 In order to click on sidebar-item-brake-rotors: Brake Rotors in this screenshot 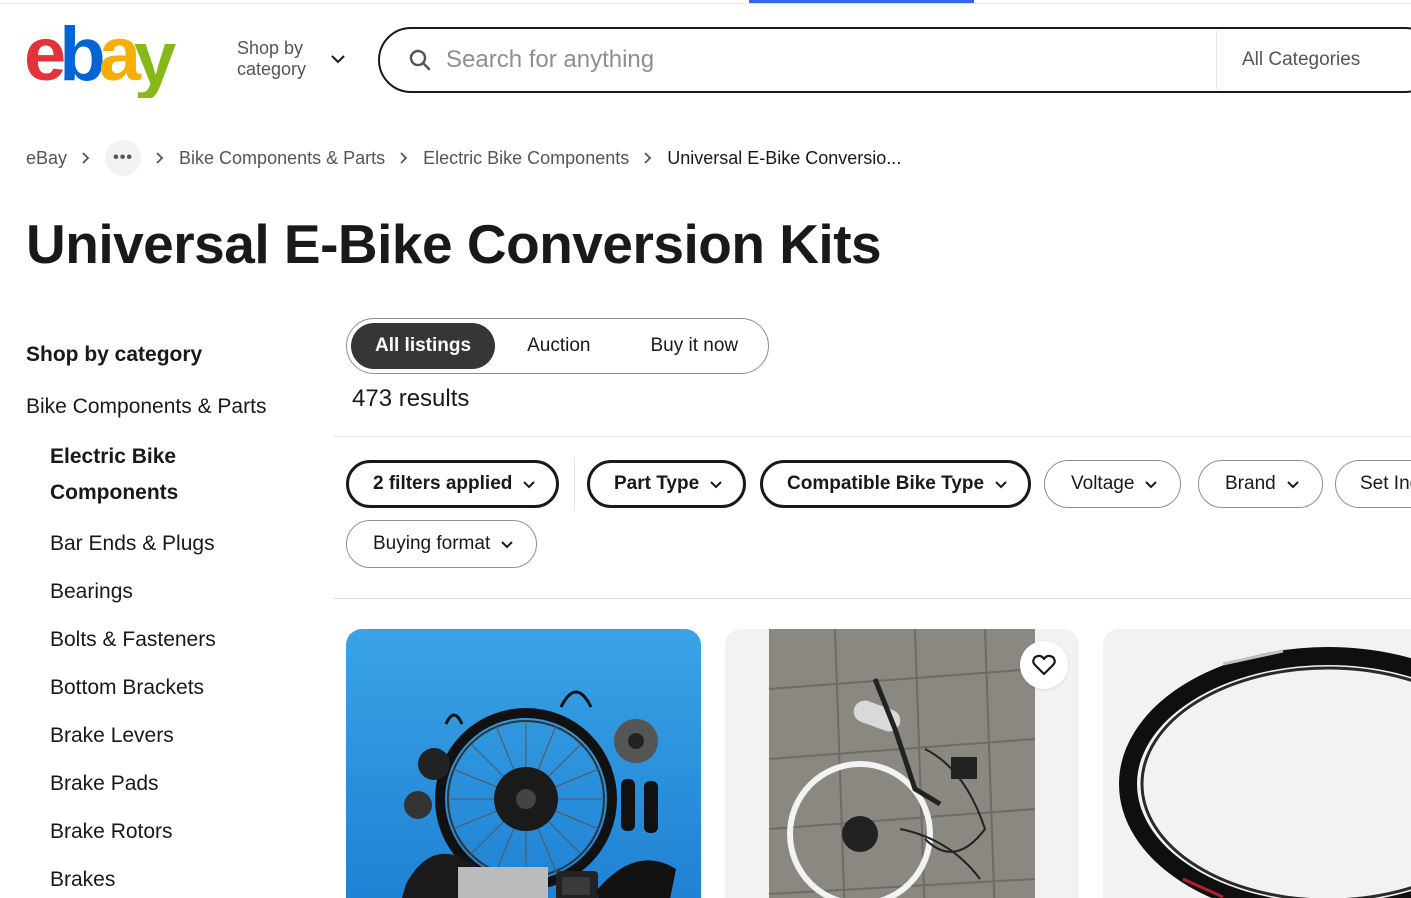, I will do `click(183, 832)`.